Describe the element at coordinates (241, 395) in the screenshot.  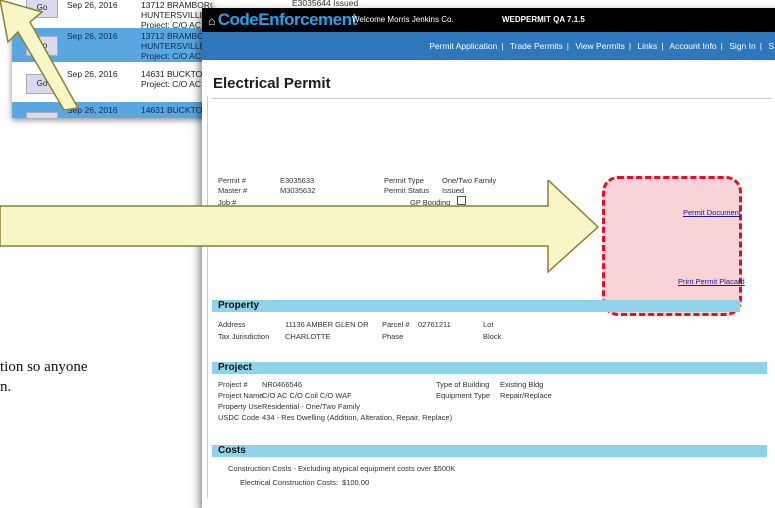
I see `project-name-label: Project Name` at that location.